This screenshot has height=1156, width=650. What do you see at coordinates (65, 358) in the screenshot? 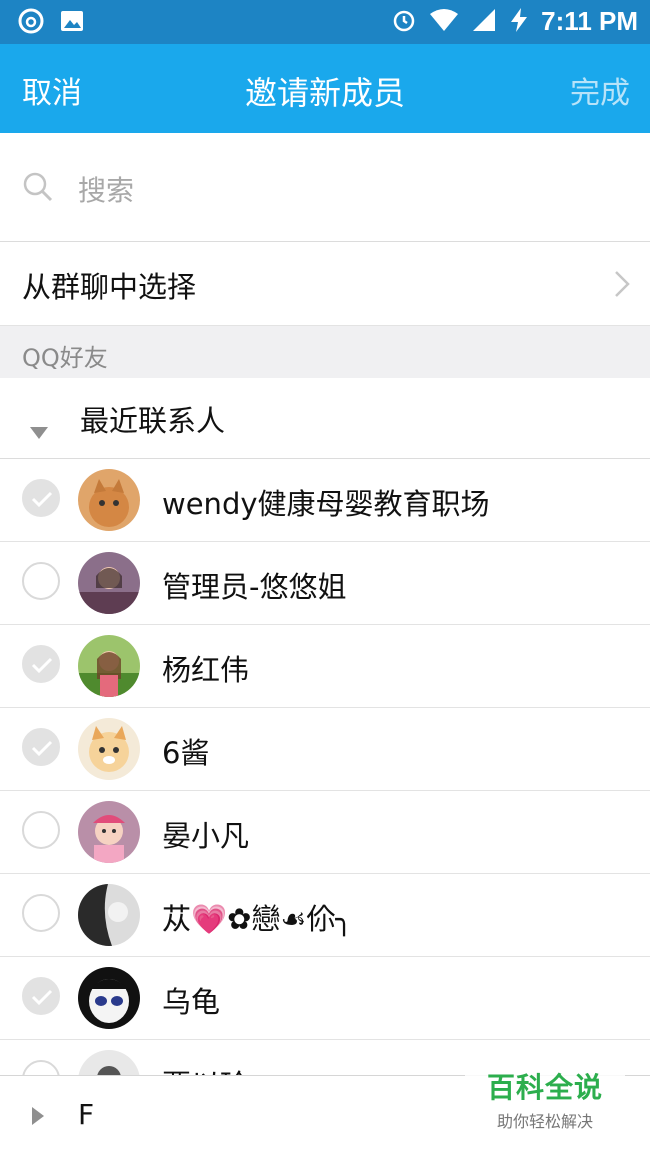
I see `section-label: QQ好友` at bounding box center [65, 358].